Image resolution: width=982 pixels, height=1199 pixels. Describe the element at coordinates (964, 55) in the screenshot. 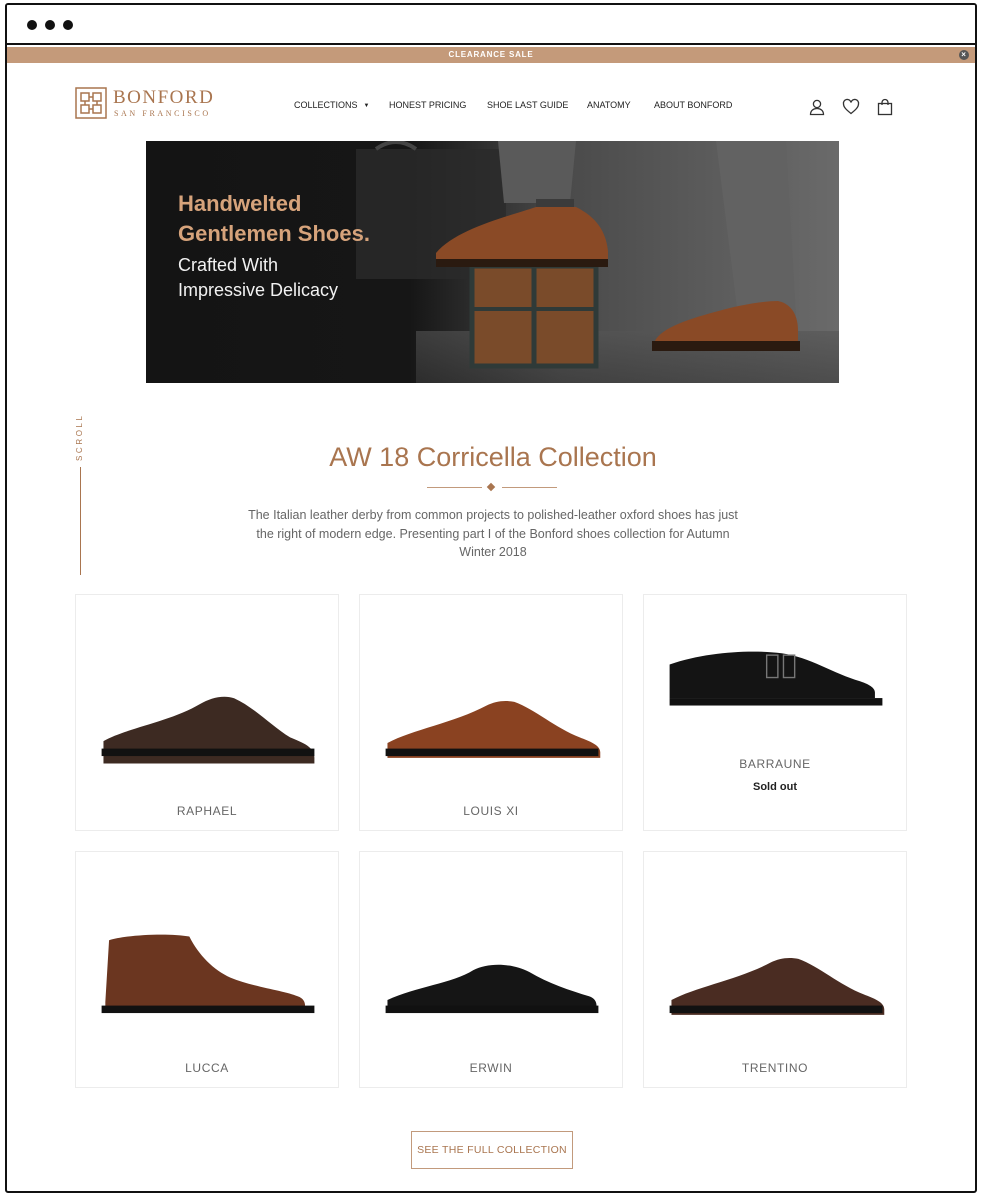

I see `close-icon: ×` at that location.